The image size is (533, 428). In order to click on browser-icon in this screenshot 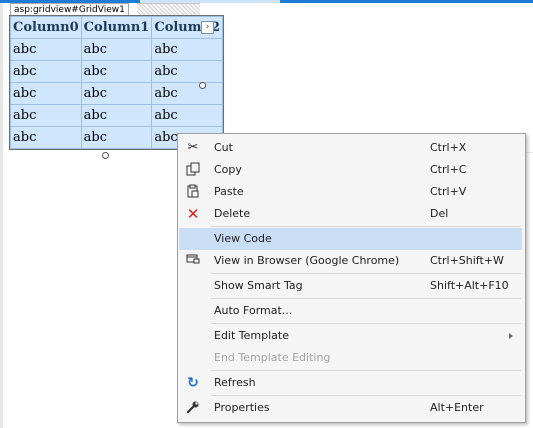, I will do `click(193, 261)`.